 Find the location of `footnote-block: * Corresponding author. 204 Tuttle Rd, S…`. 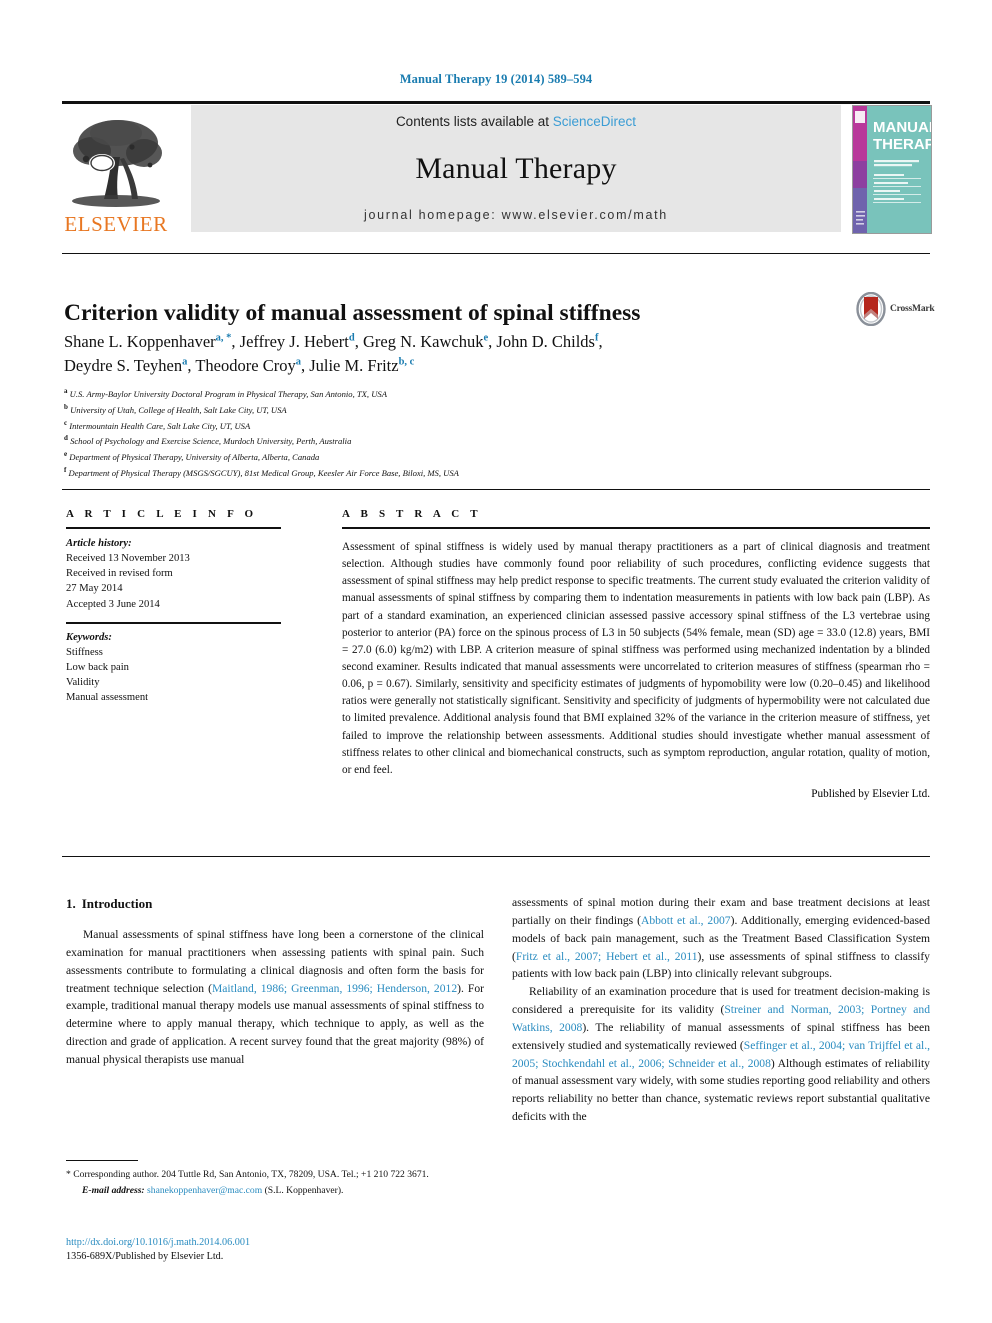

footnote-block: * Corresponding author. 204 Tuttle Rd, S… is located at coordinates (275, 1183).